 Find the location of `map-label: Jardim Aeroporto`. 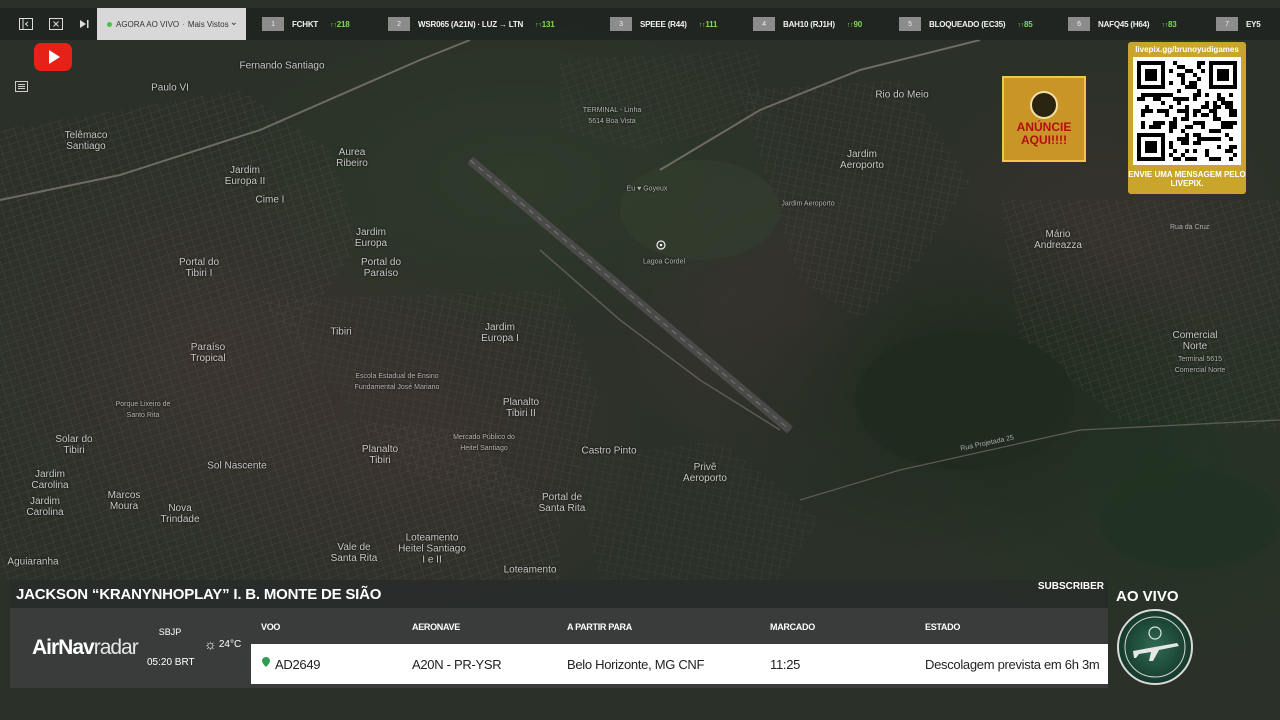

map-label: Jardim Aeroporto is located at coordinates (862, 160).